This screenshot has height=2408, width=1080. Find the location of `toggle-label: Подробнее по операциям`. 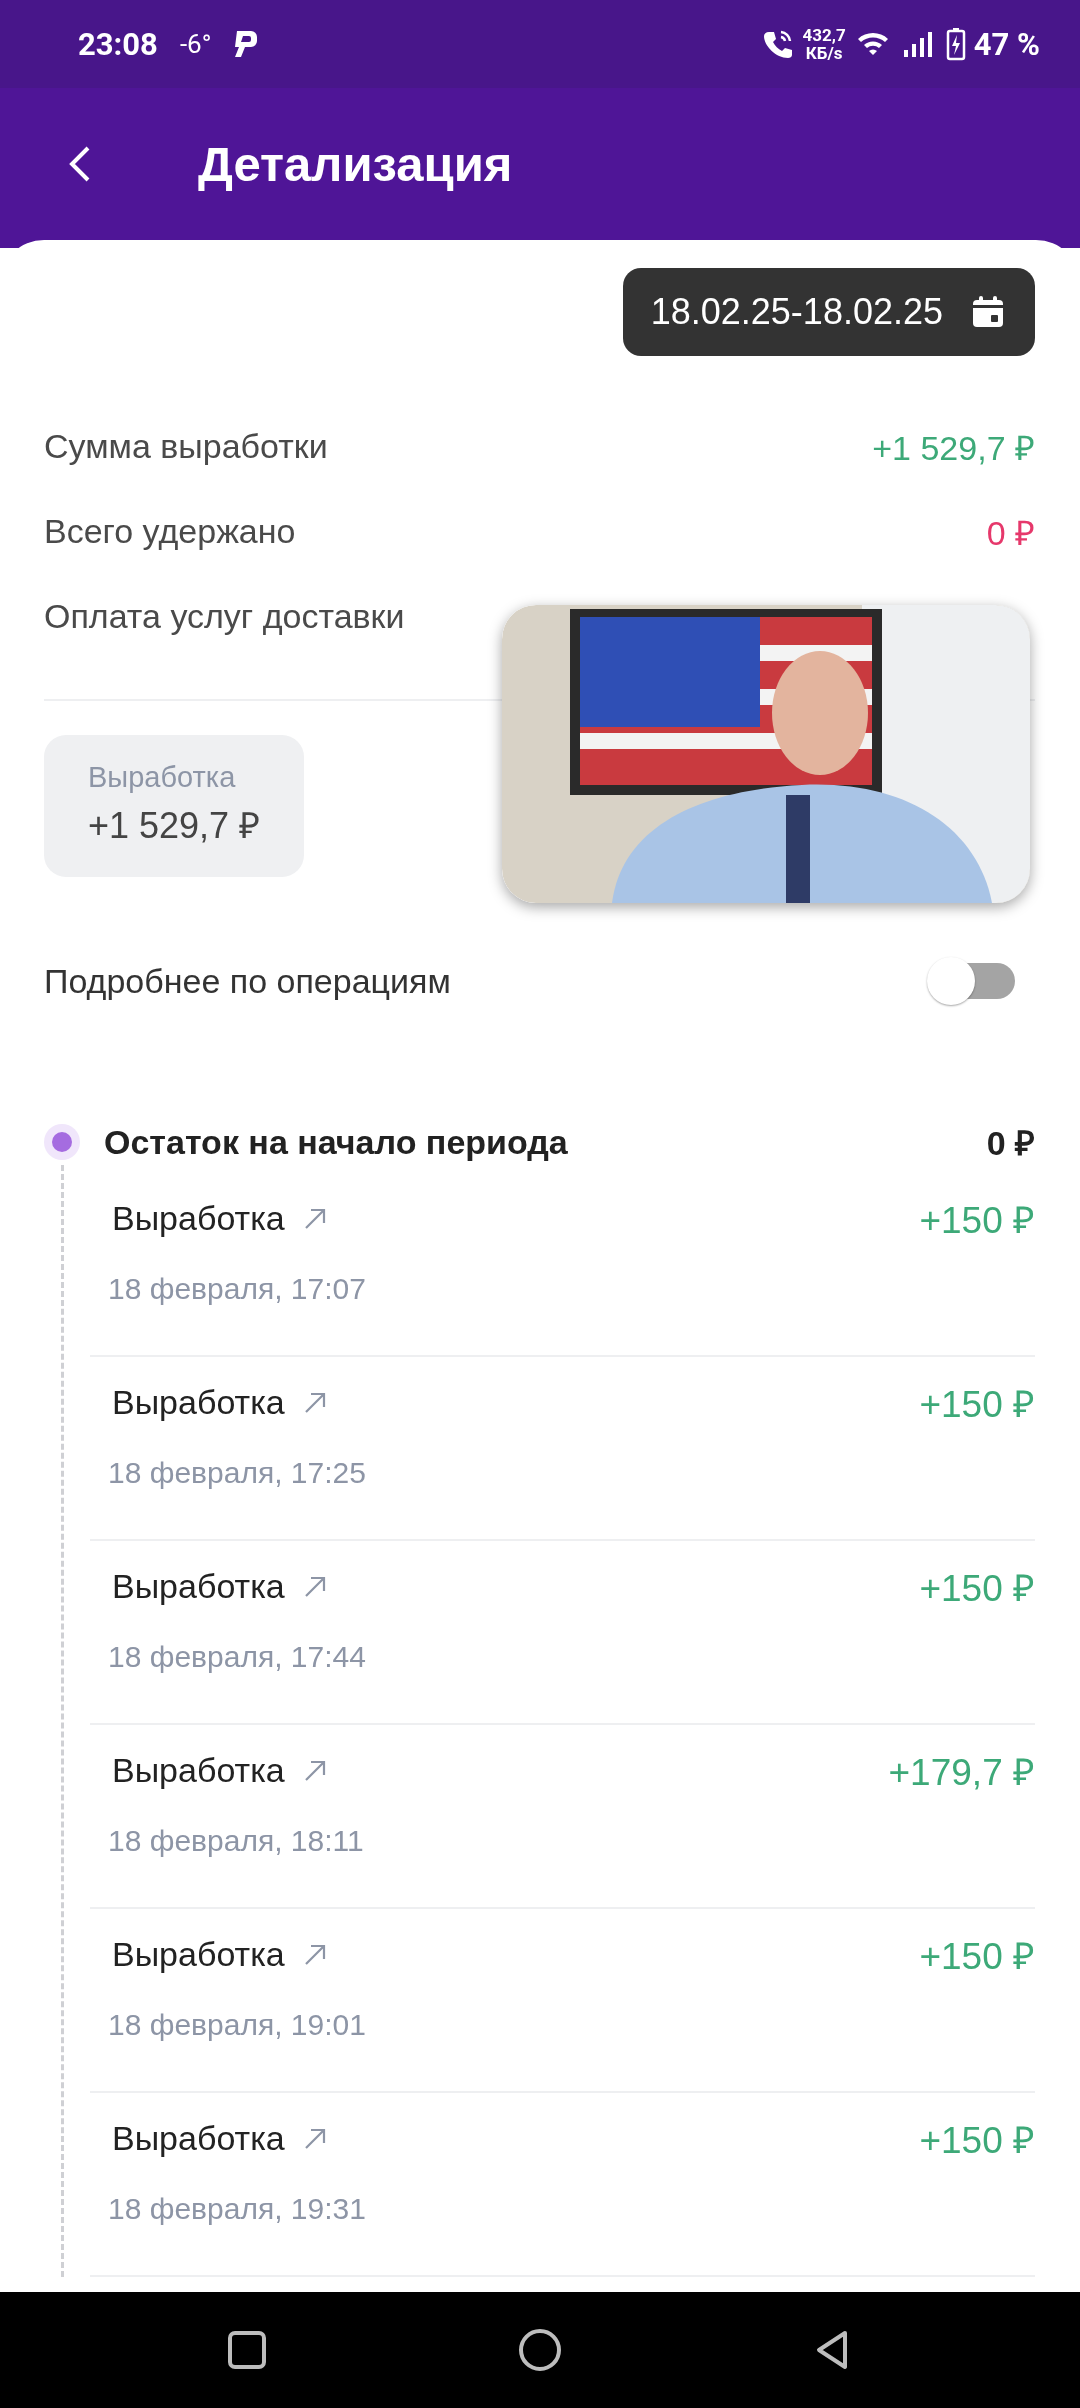

toggle-label: Подробнее по операциям is located at coordinates (247, 981).